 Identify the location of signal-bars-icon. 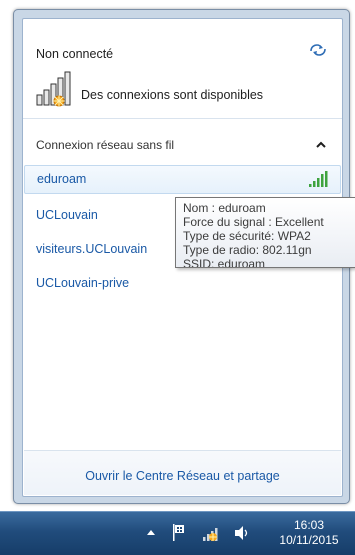
(318, 179).